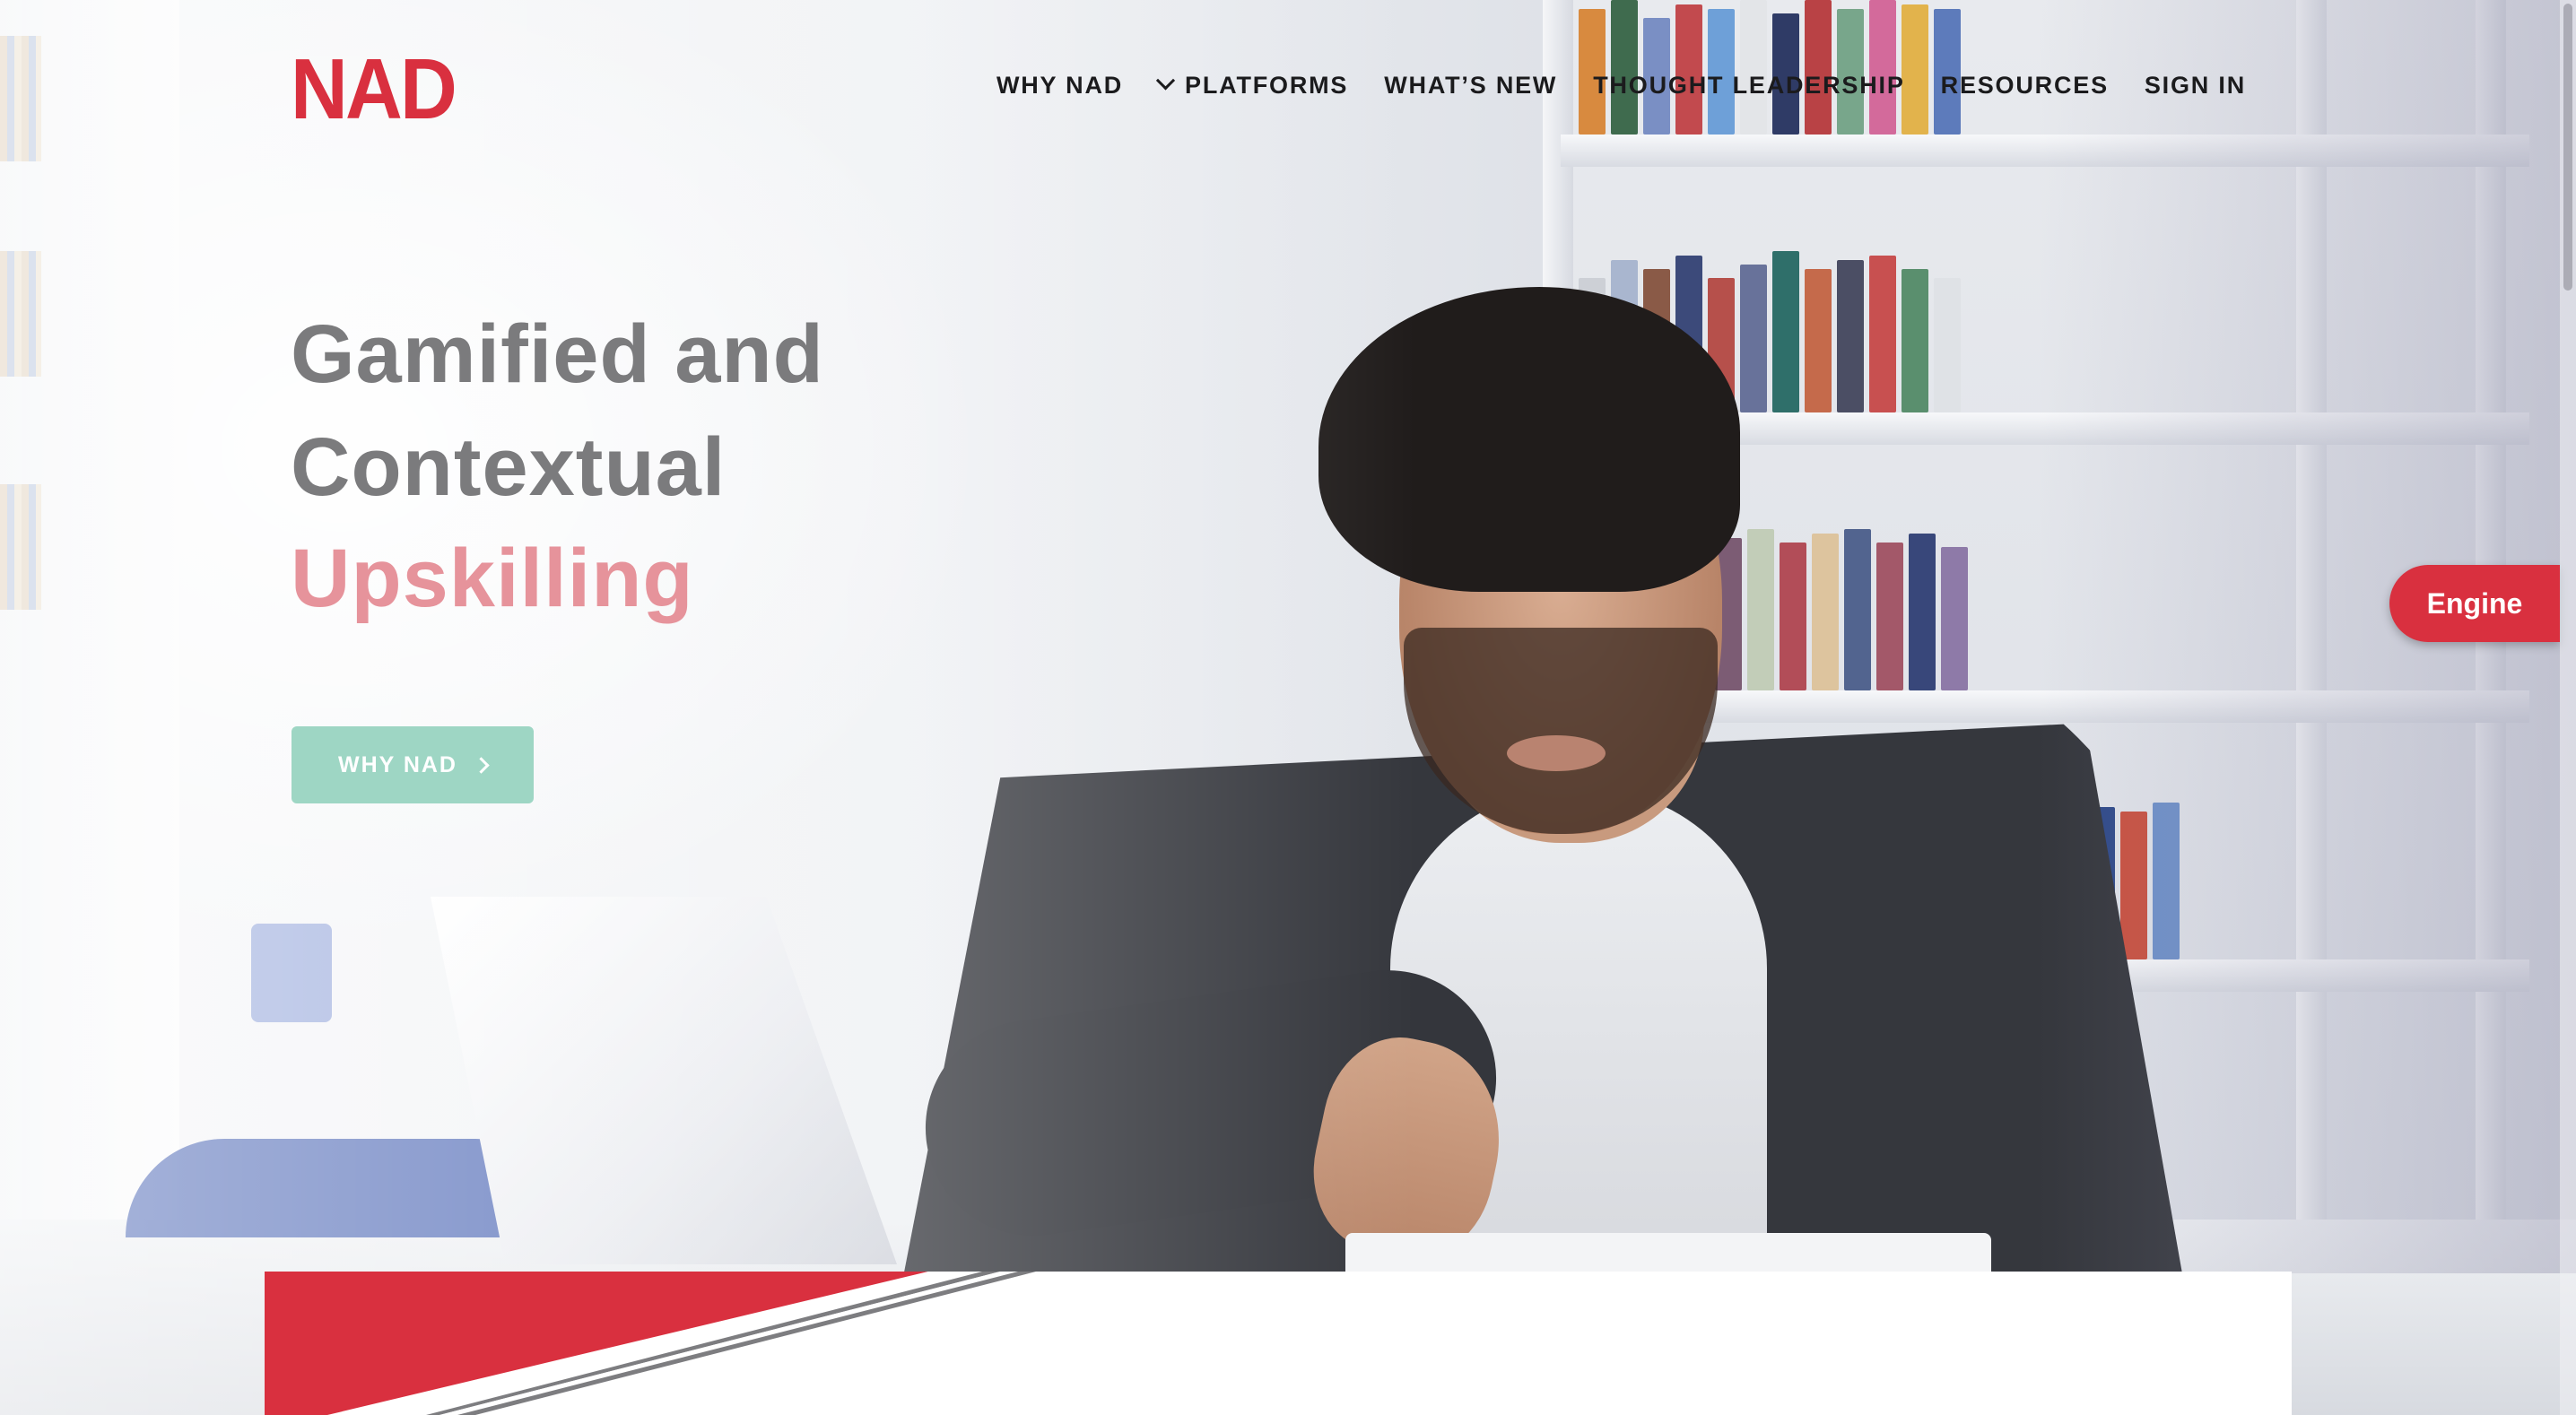 This screenshot has height=1415, width=2576. Describe the element at coordinates (481, 765) in the screenshot. I see `chevron-right-icon` at that location.